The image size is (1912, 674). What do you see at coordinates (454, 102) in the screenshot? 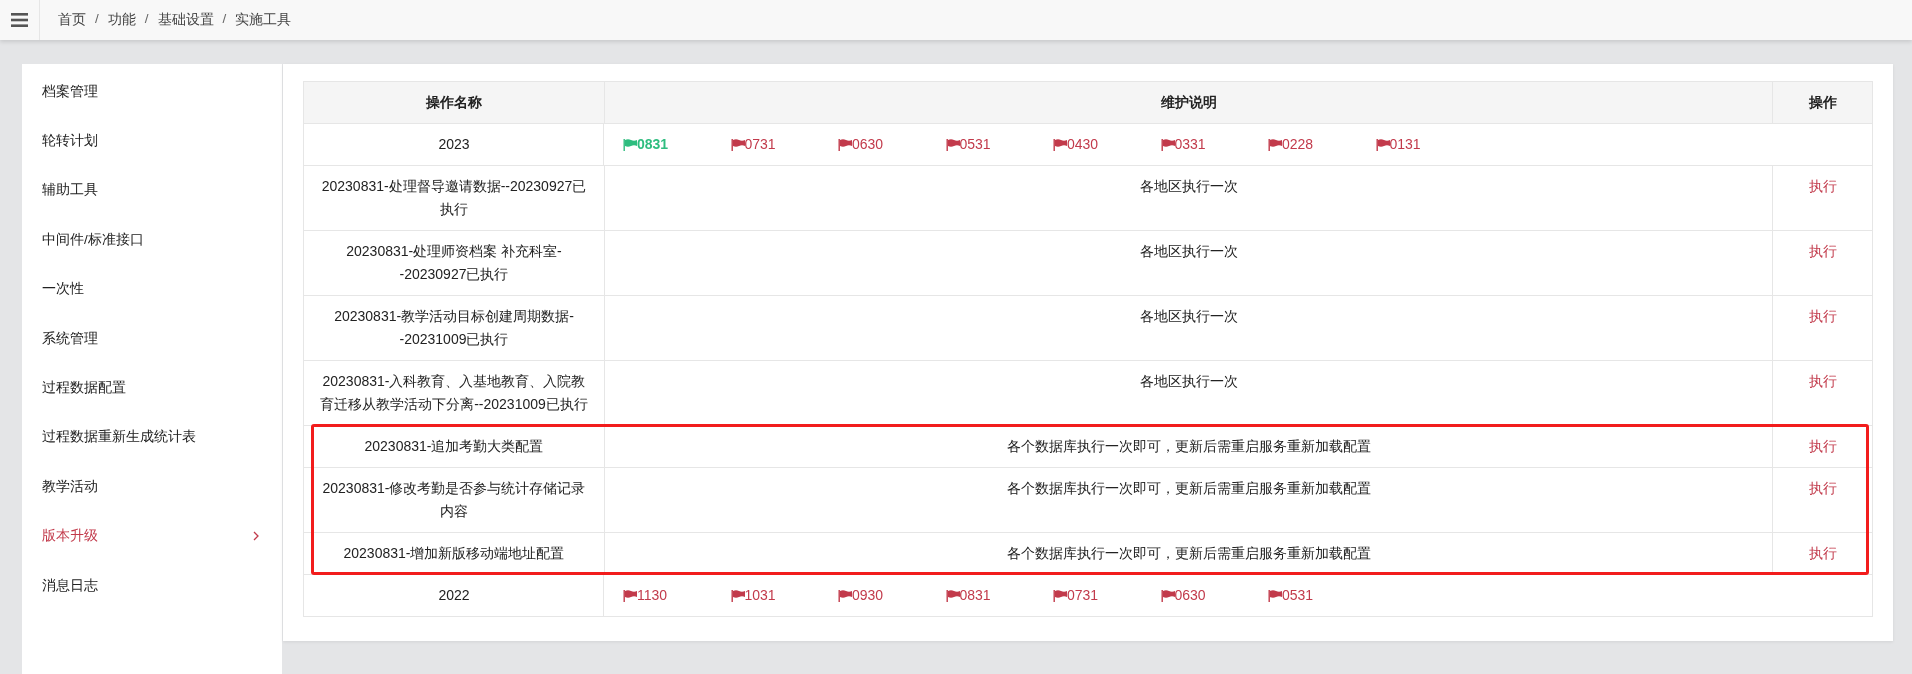
I see `column-header: 操作名称` at bounding box center [454, 102].